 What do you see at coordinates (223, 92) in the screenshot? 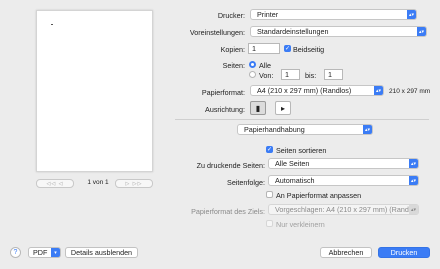
I see `paper-size-label: Papierformat:` at bounding box center [223, 92].